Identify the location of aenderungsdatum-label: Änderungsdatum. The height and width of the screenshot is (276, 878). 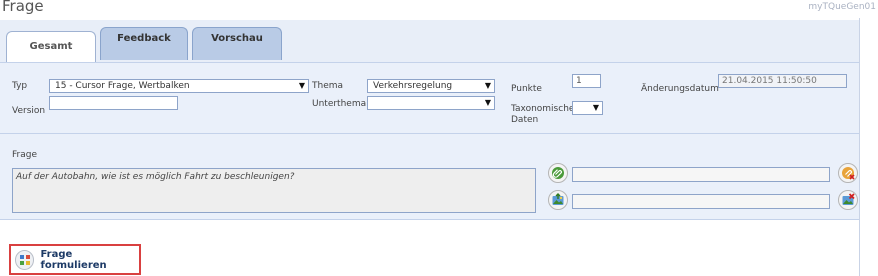
(680, 89).